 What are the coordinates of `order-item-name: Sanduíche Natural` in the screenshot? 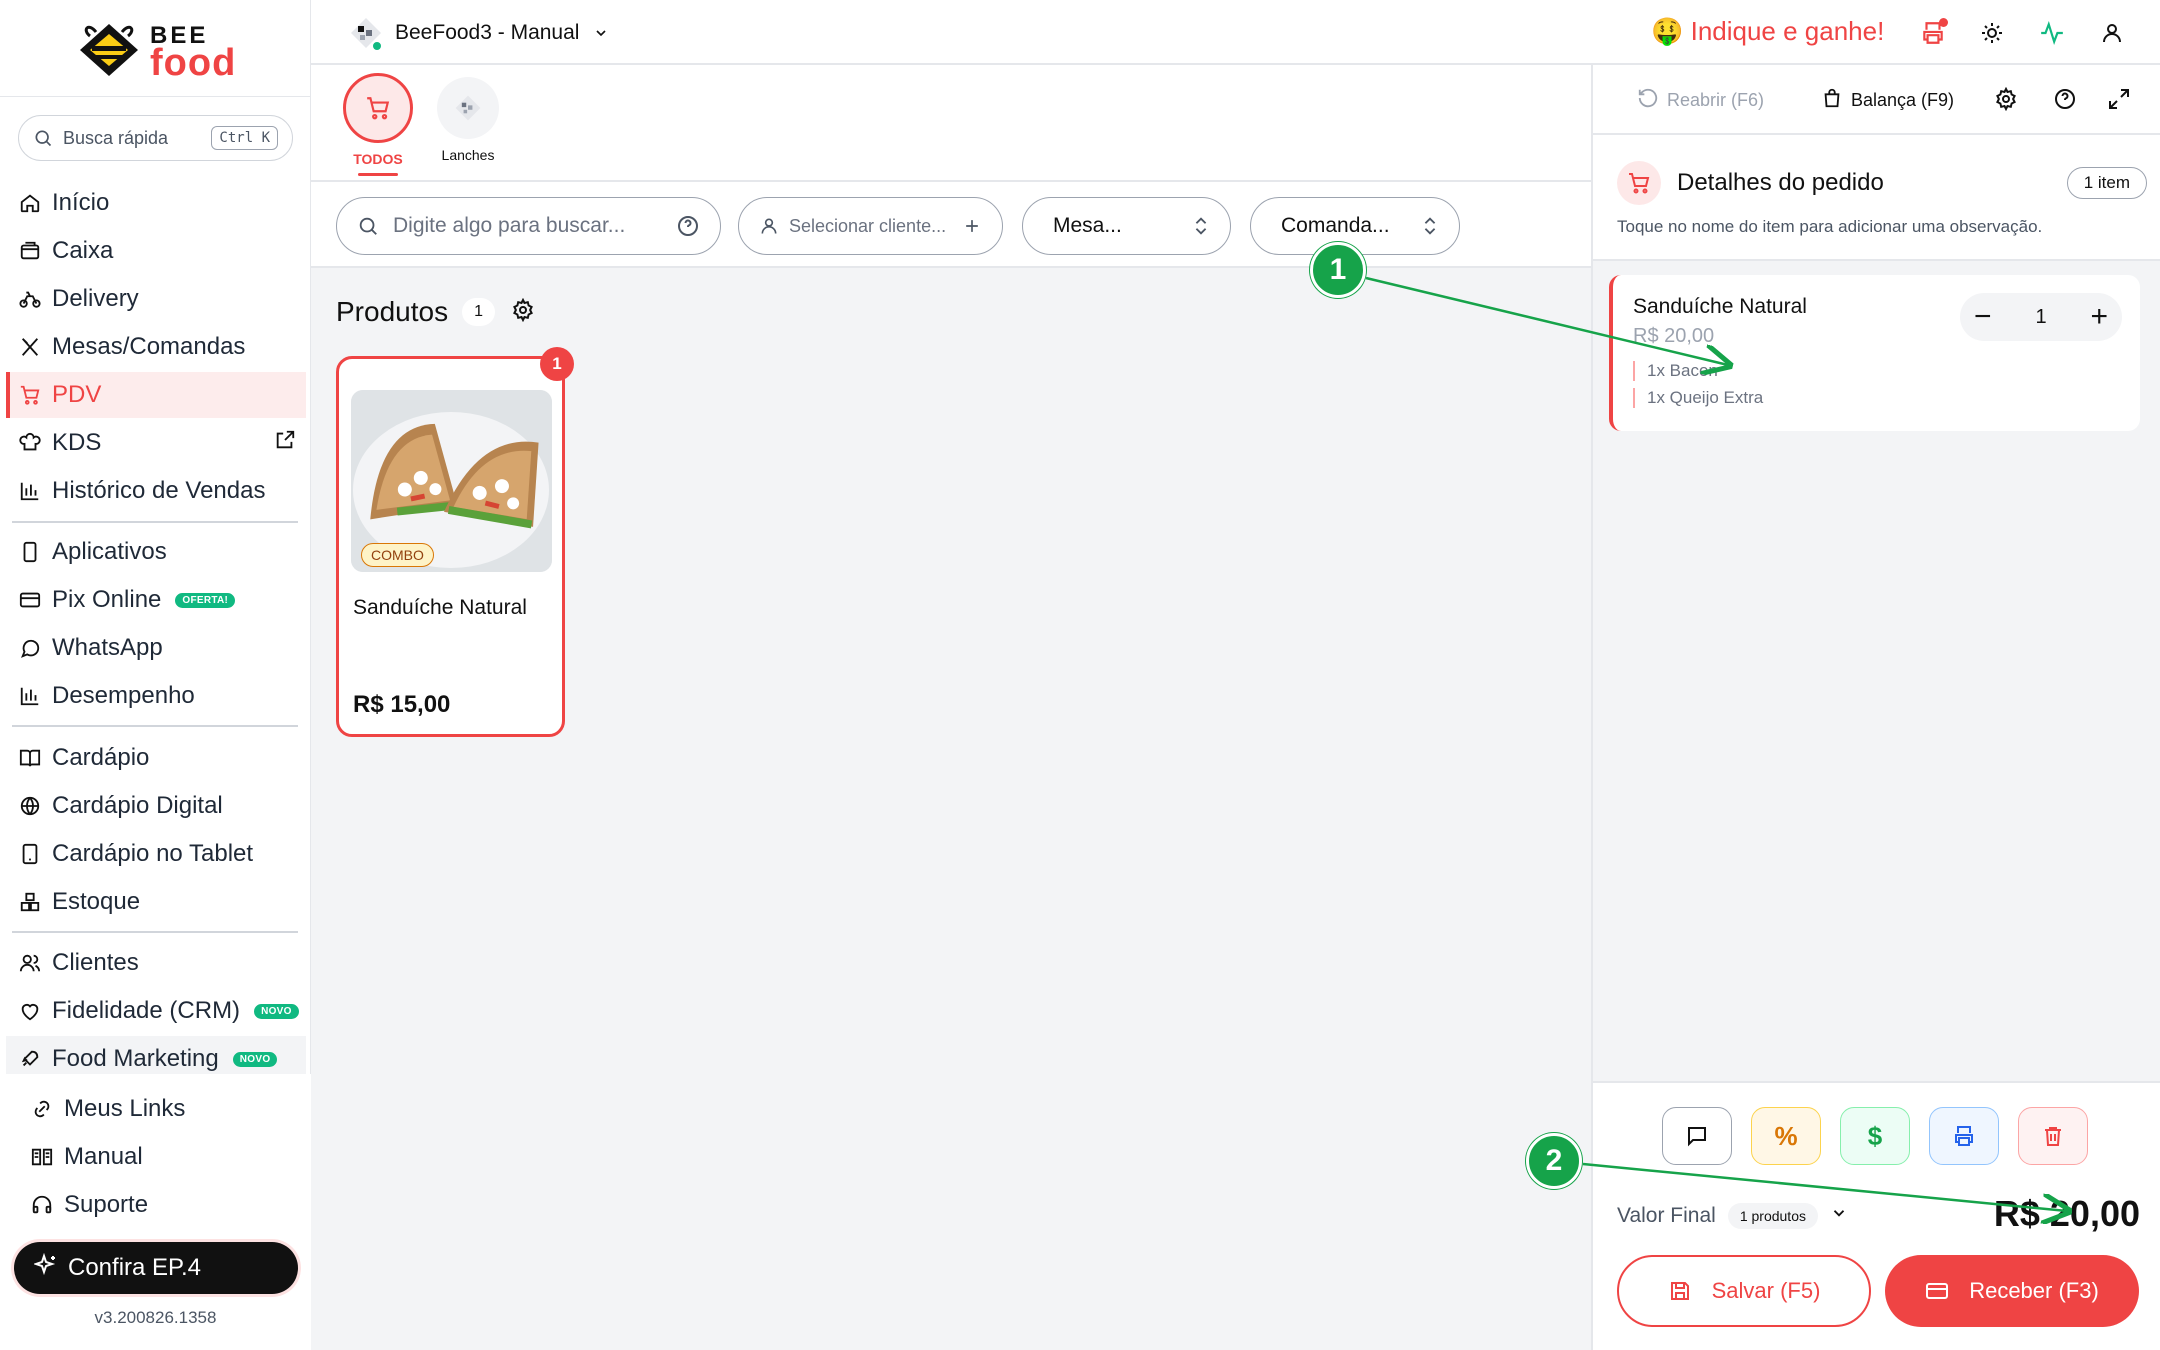 It's located at (1720, 307).